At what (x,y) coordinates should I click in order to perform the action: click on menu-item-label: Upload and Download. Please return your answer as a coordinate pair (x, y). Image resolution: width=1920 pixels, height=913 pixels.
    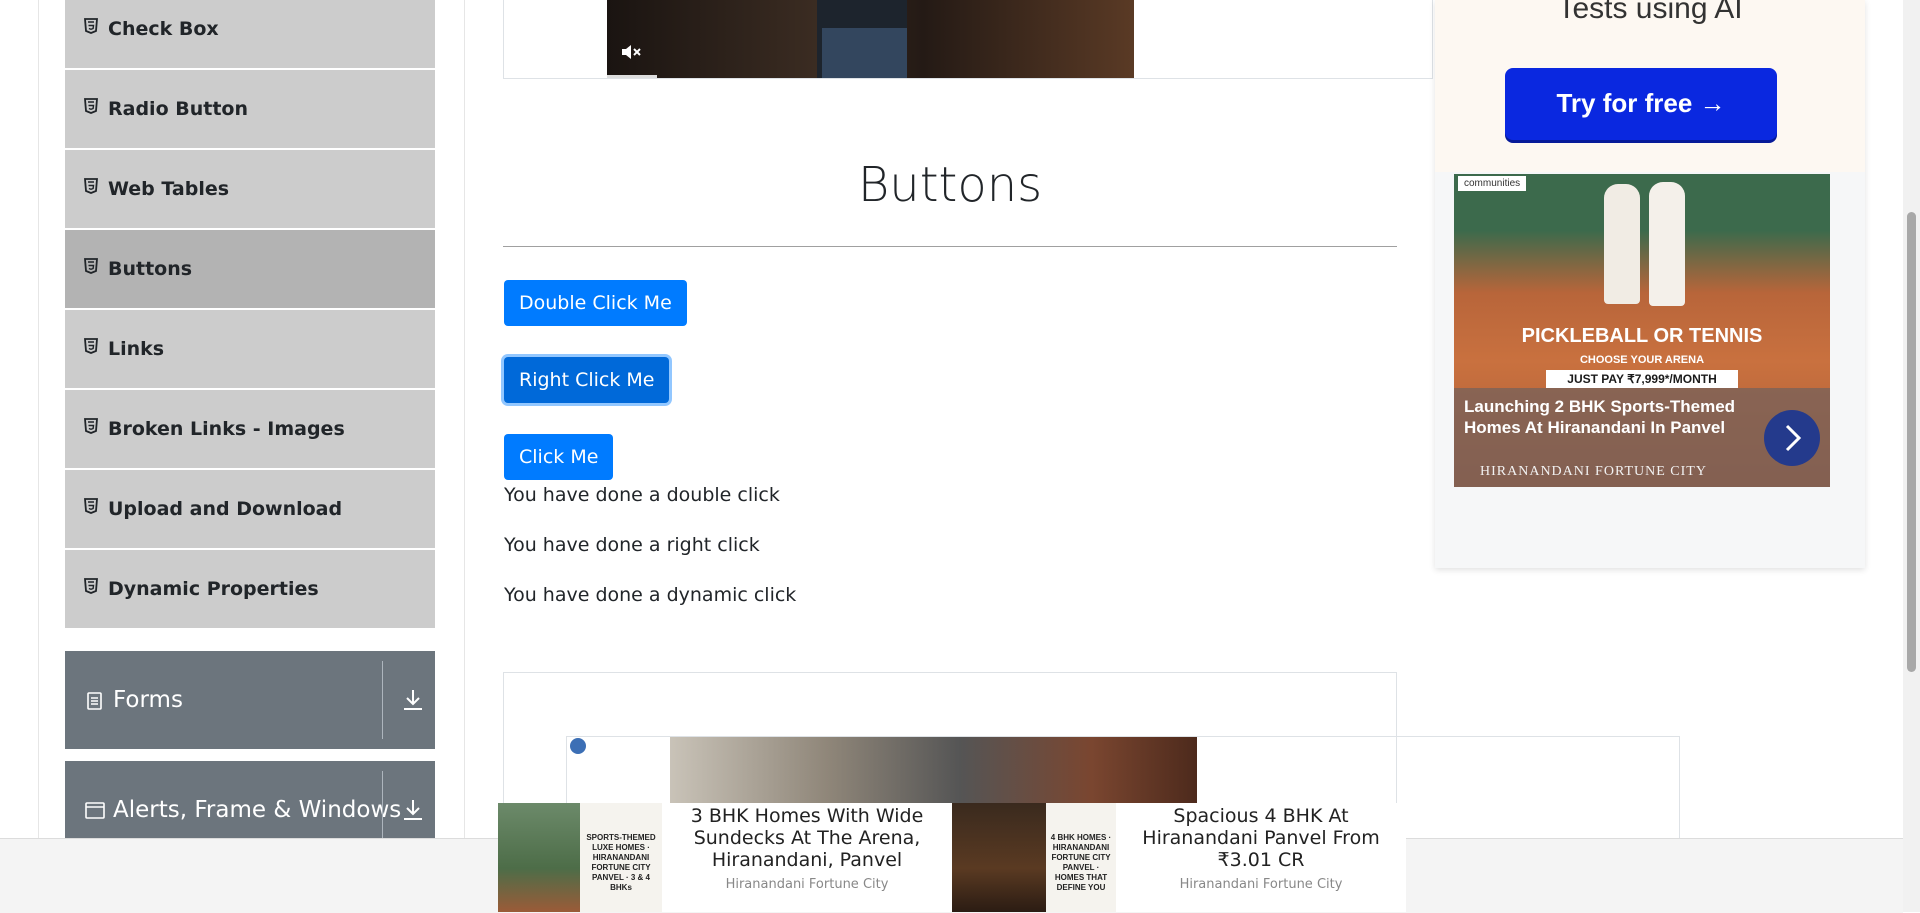
    Looking at the image, I should click on (225, 509).